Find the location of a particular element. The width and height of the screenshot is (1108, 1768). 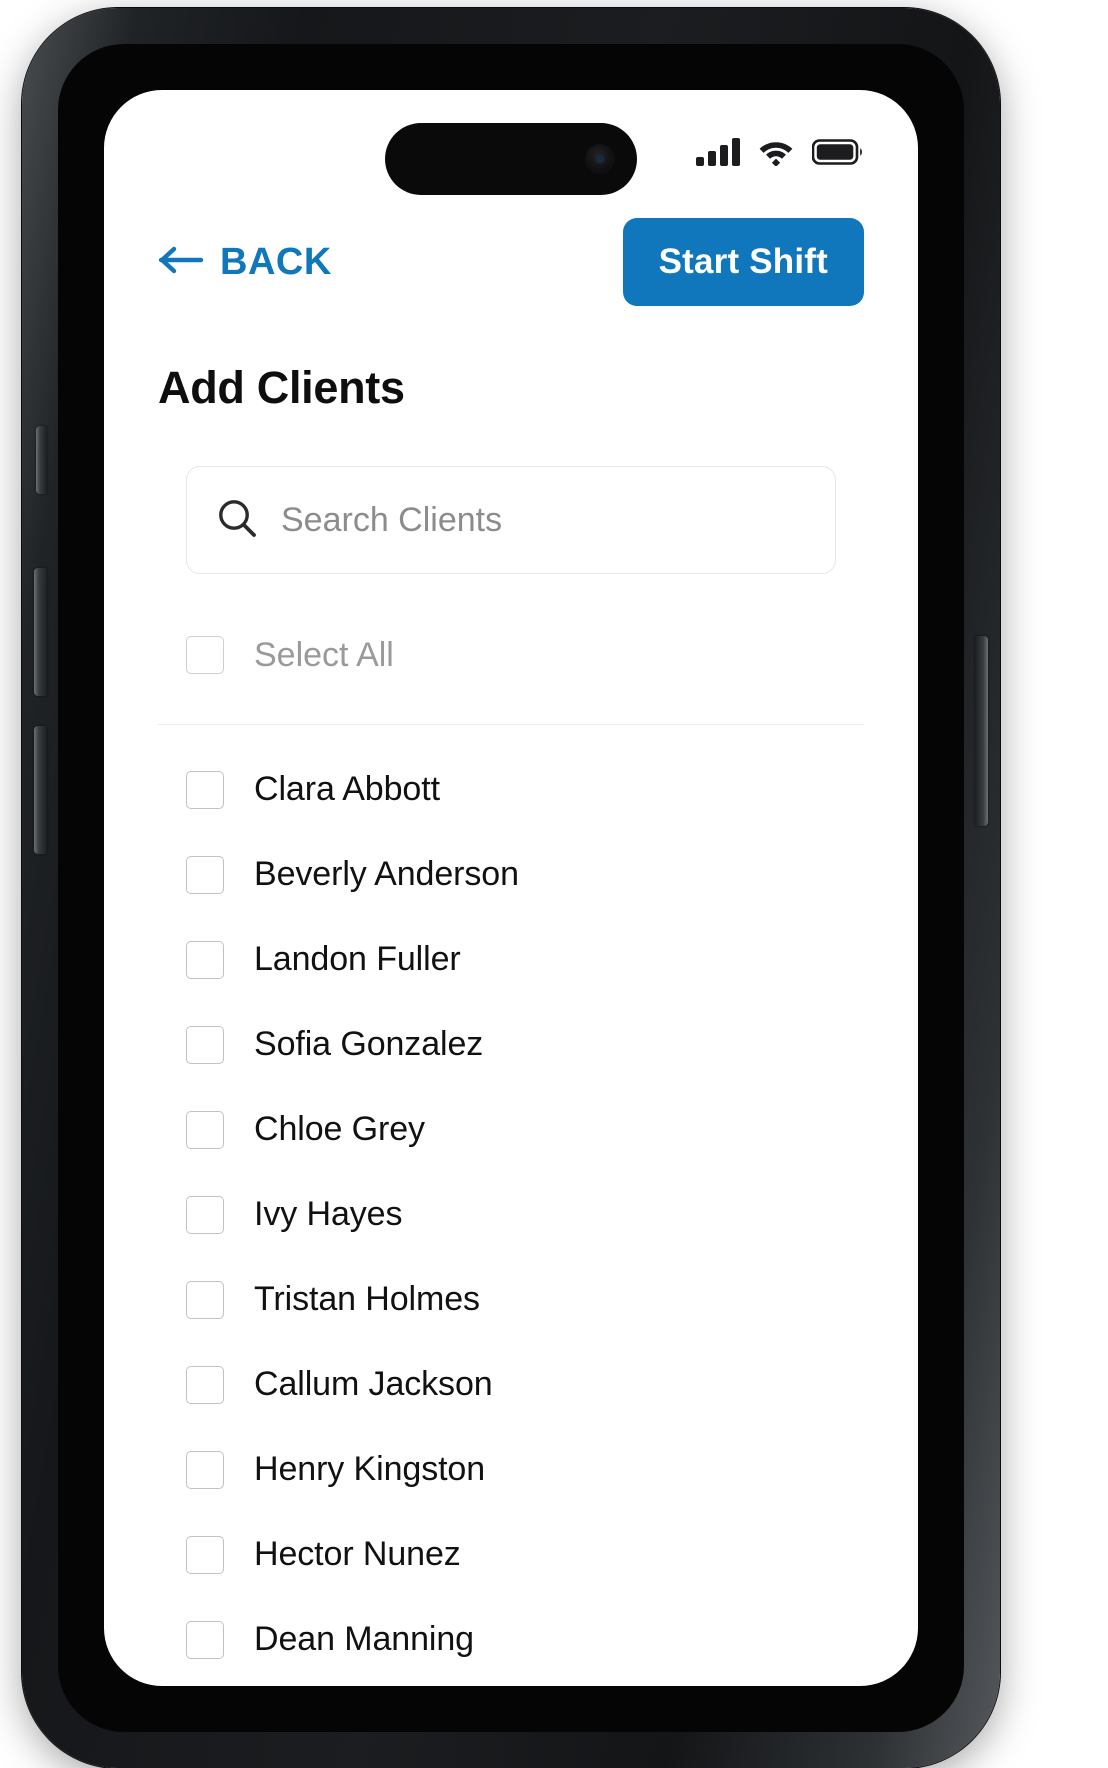

client-name: Sofia Gonzalez is located at coordinates (369, 1044).